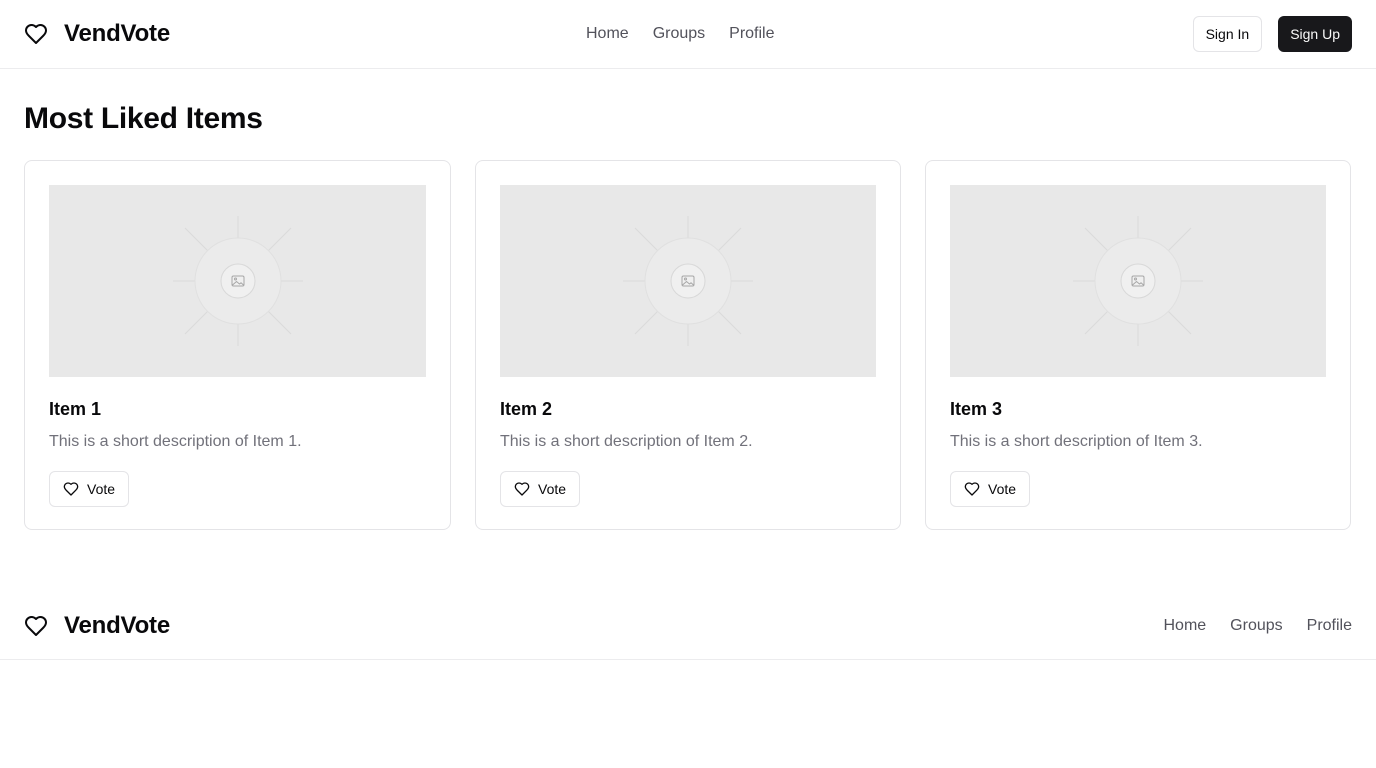 The image size is (1376, 768). What do you see at coordinates (1272, 34) in the screenshot?
I see `auth-buttons: Sign In Sign Up` at bounding box center [1272, 34].